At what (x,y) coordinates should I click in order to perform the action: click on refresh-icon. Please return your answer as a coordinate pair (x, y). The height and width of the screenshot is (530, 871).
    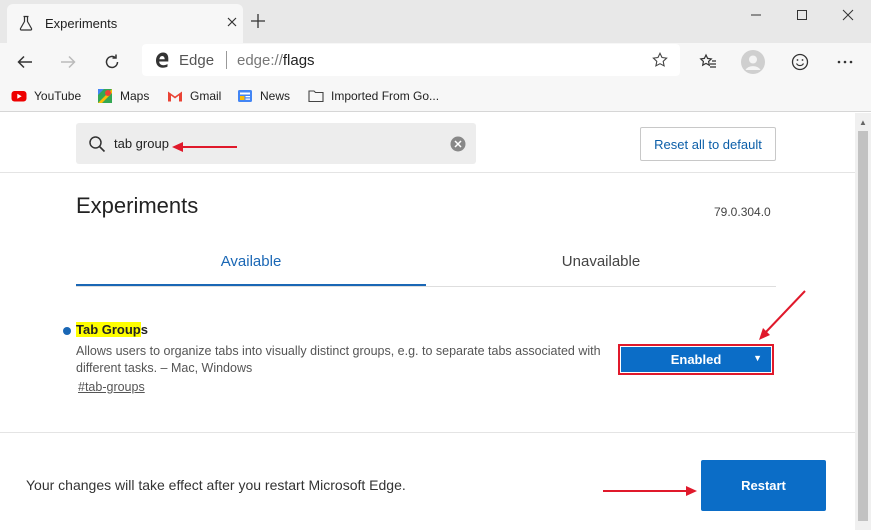
    Looking at the image, I should click on (112, 61).